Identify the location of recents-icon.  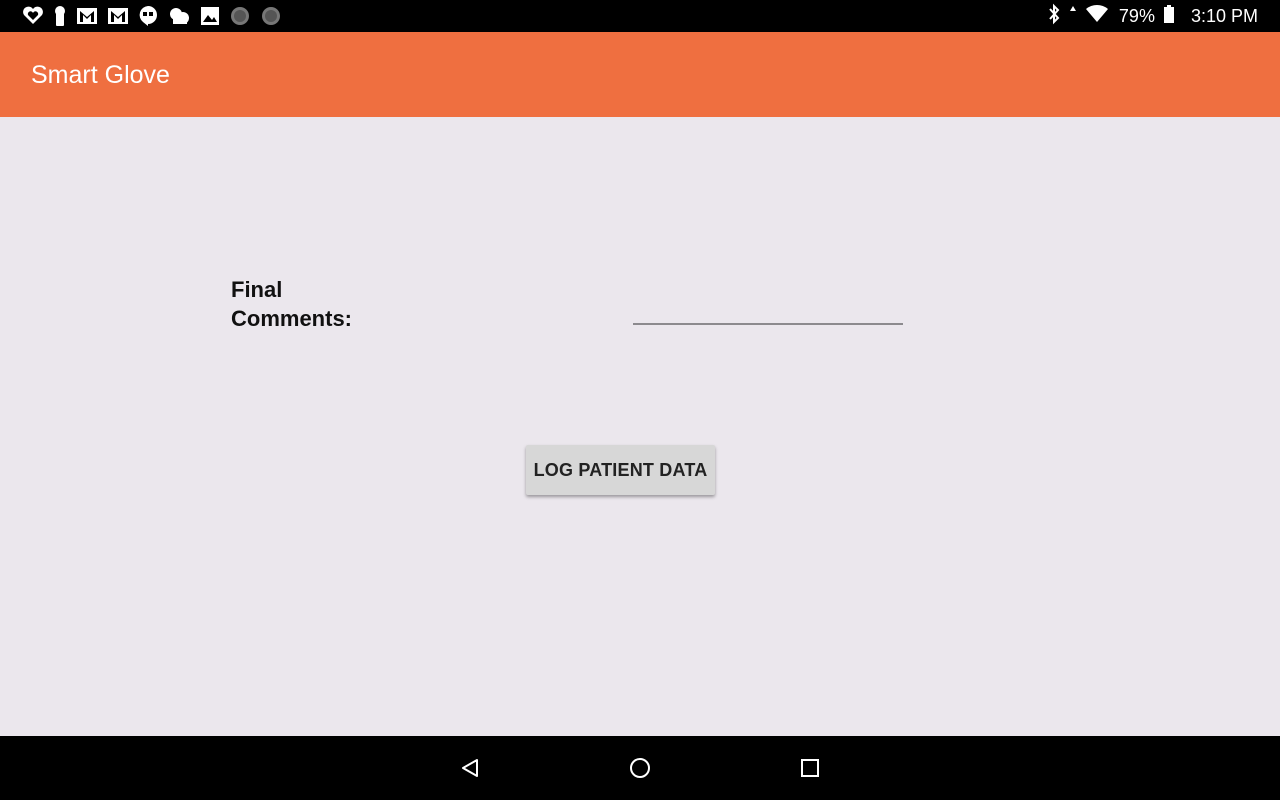
(810, 768).